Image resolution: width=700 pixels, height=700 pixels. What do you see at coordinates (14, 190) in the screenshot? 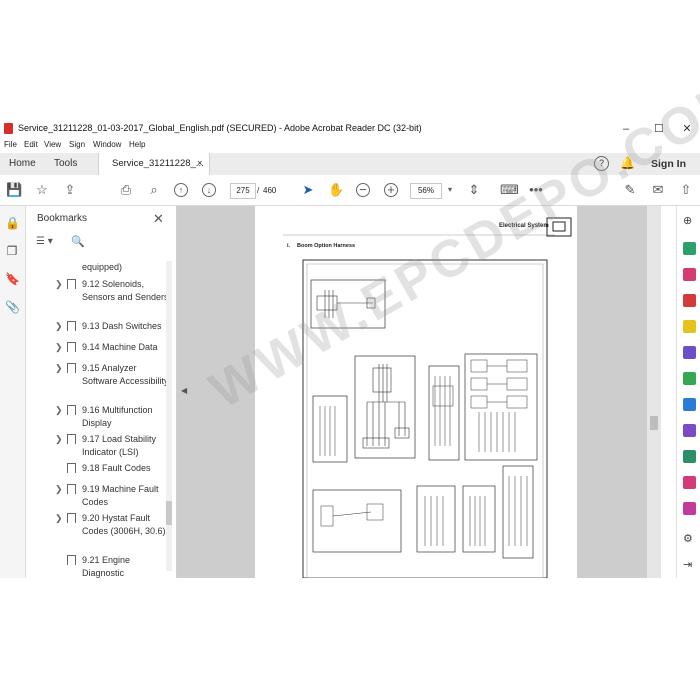
I see `save-icon: 💾` at bounding box center [14, 190].